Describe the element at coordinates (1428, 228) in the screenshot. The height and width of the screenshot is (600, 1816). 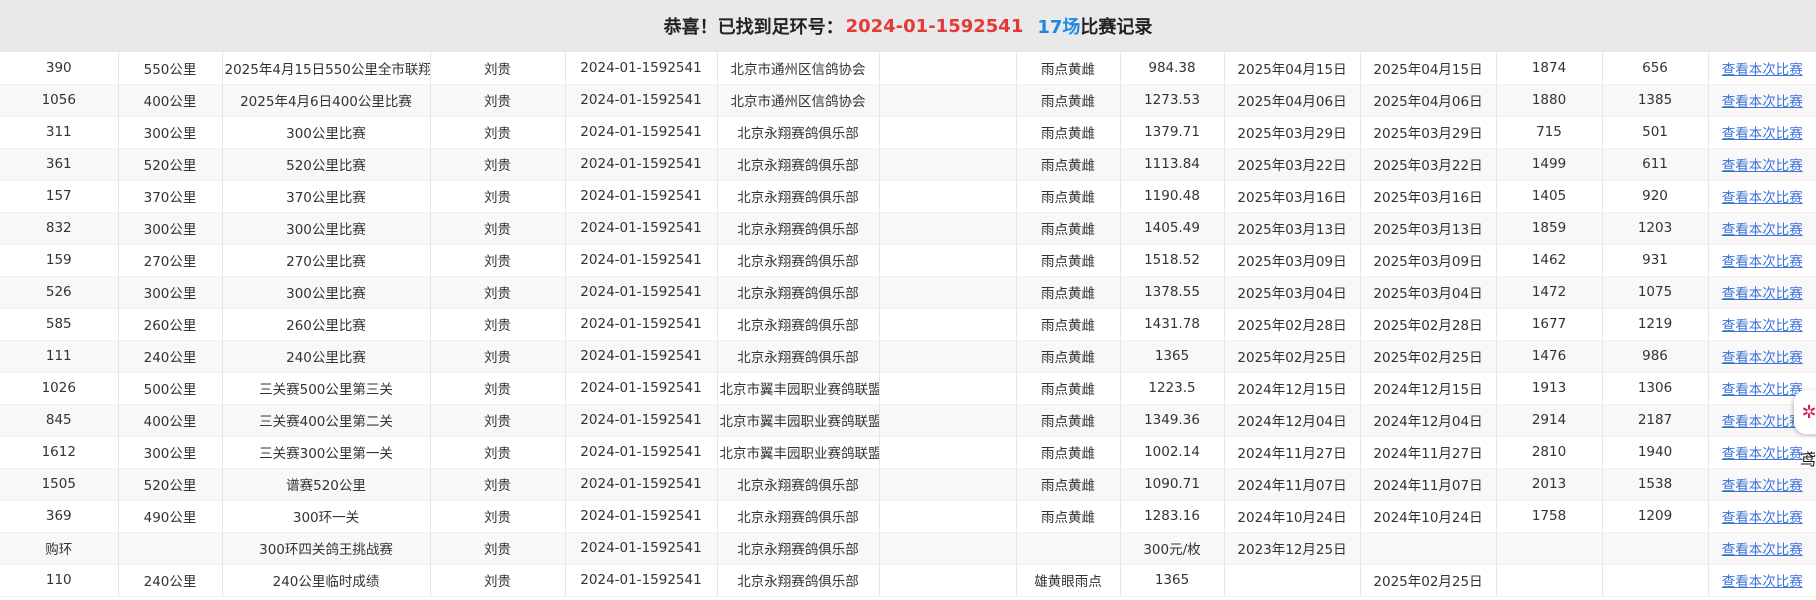
I see `arrival-date-cell: 2025年03月13日` at that location.